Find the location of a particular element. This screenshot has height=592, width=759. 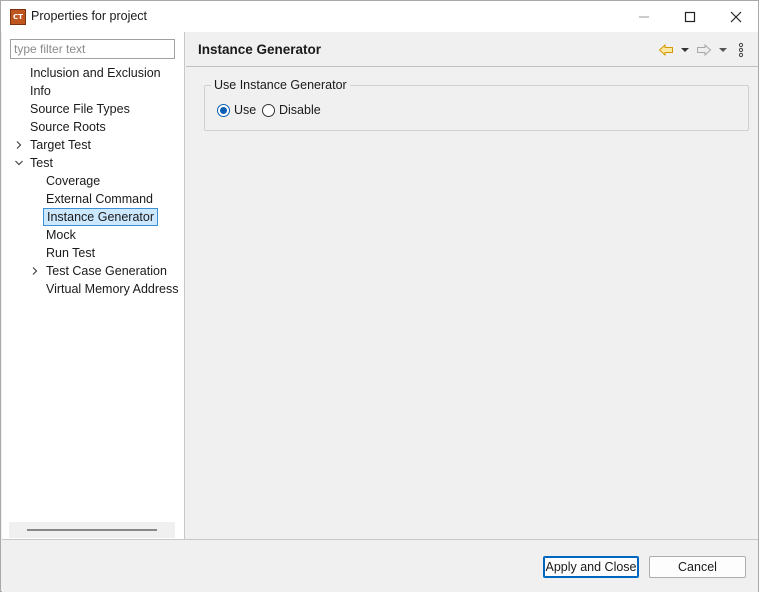

forward-dropdown-button is located at coordinates (723, 50).